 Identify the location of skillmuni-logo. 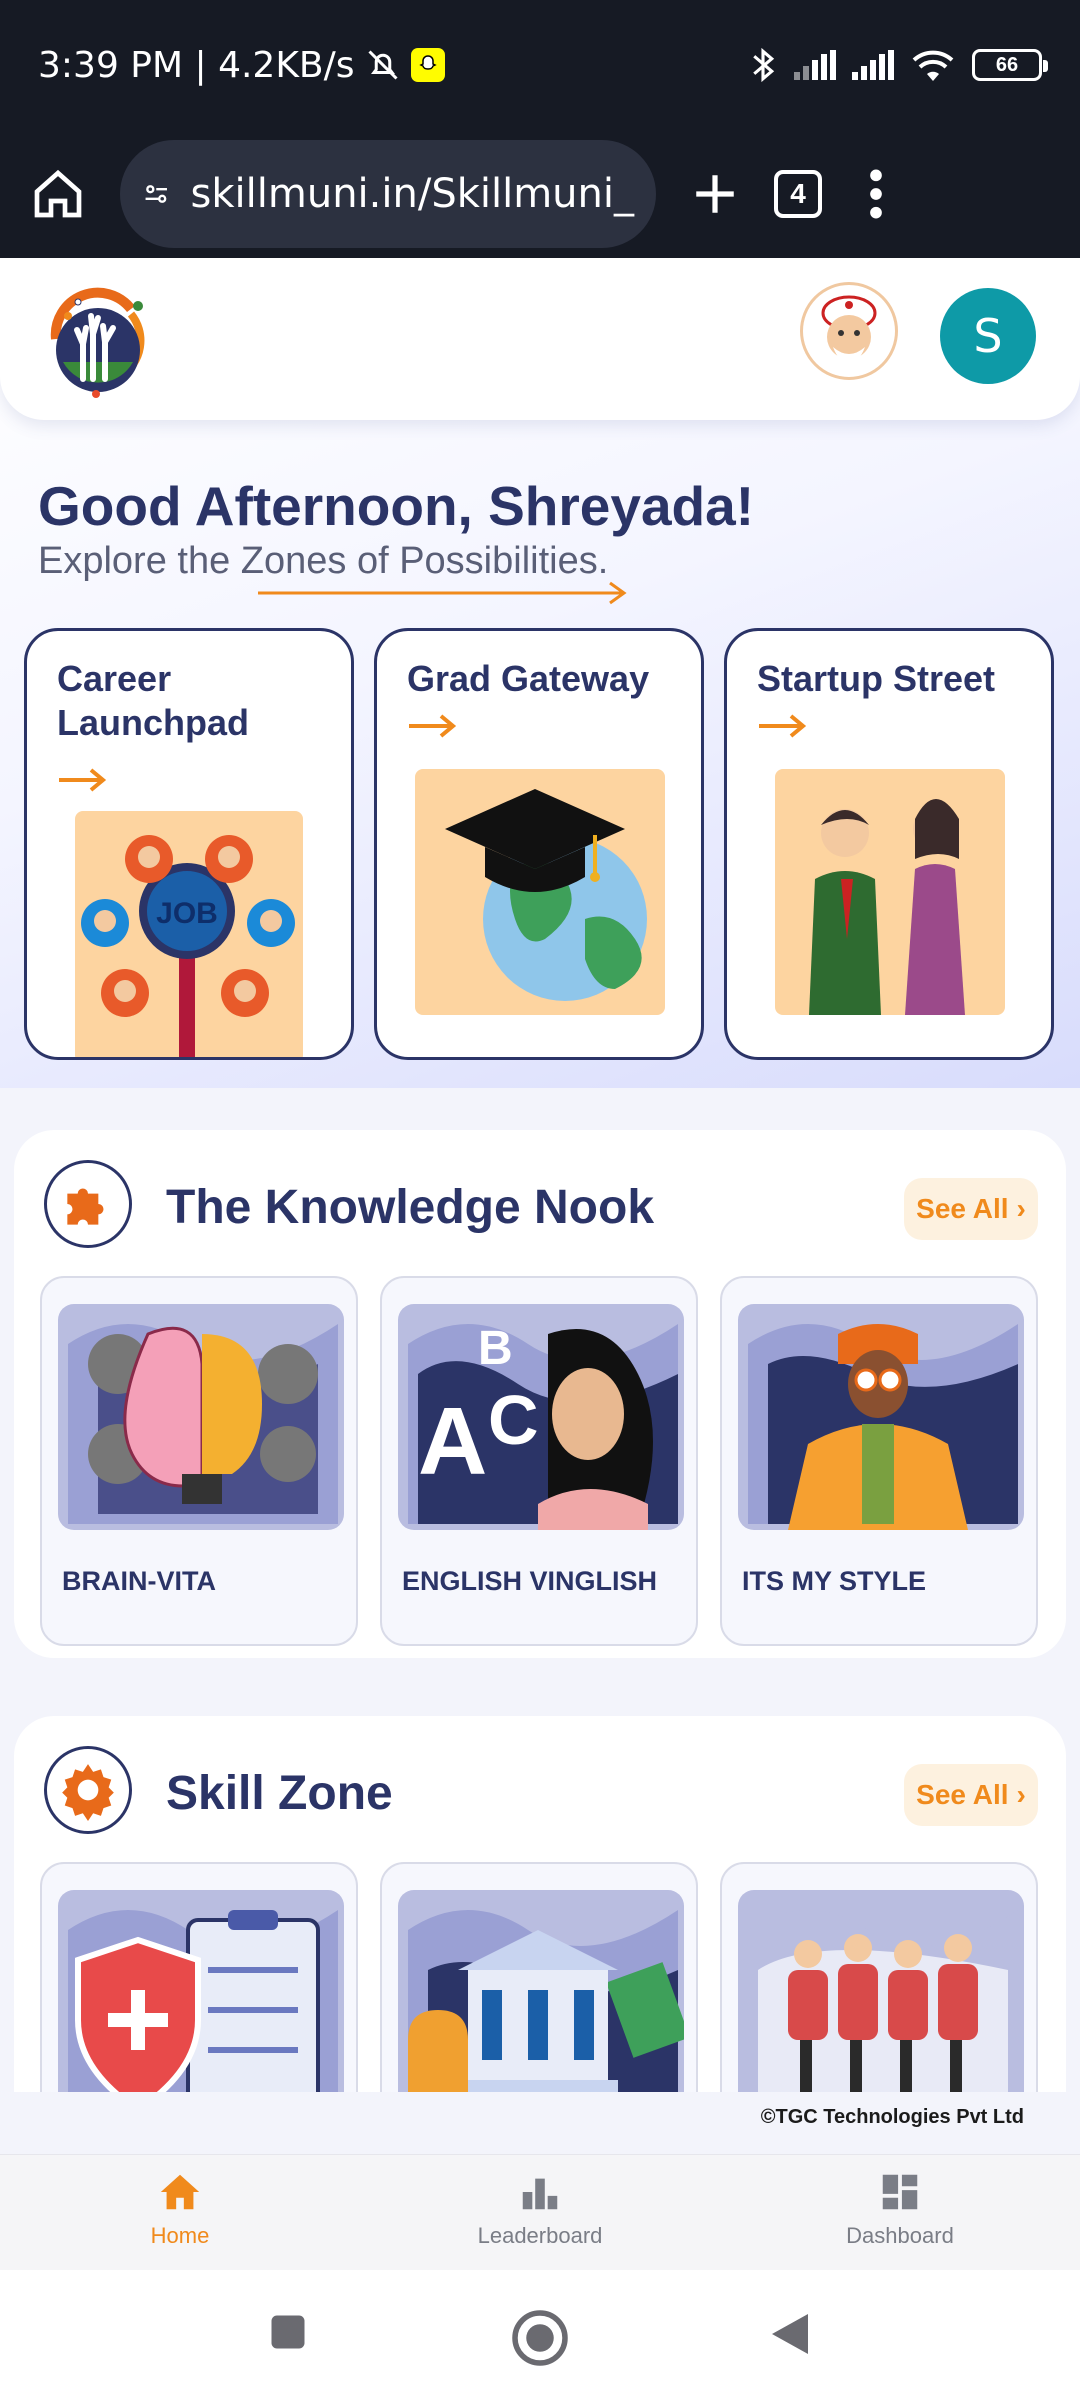
(99, 343).